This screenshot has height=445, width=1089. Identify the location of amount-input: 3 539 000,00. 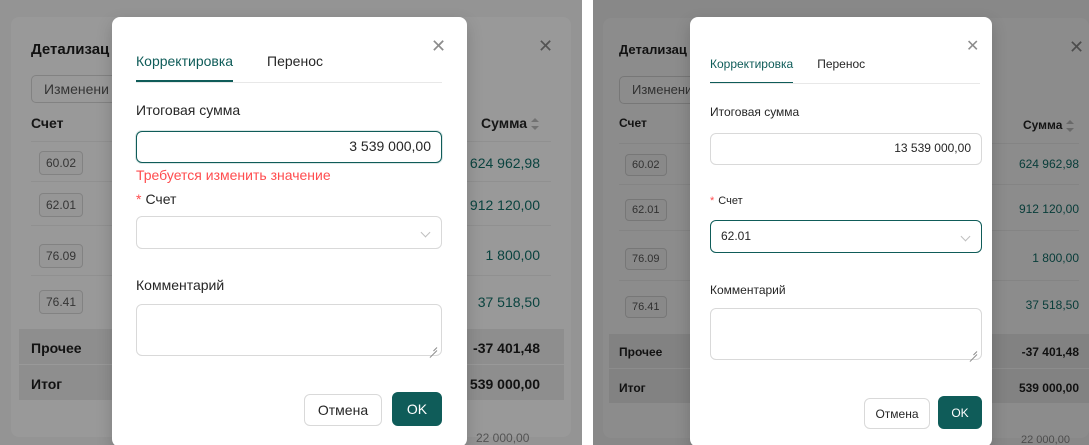
(289, 147).